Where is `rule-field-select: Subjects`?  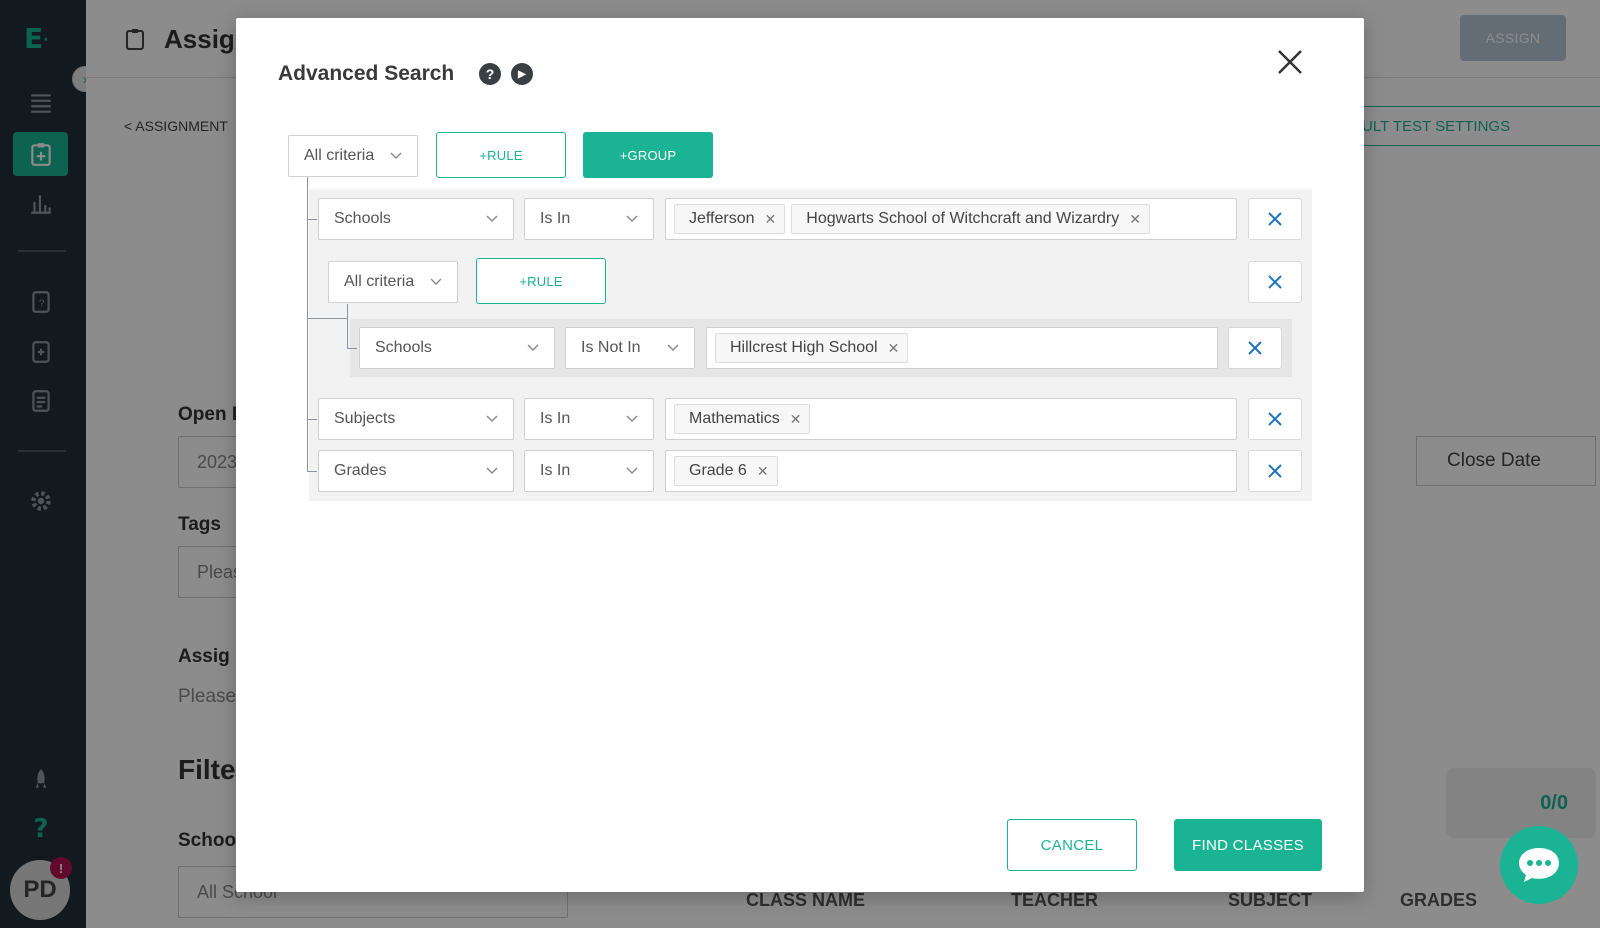
rule-field-select: Subjects is located at coordinates (416, 419).